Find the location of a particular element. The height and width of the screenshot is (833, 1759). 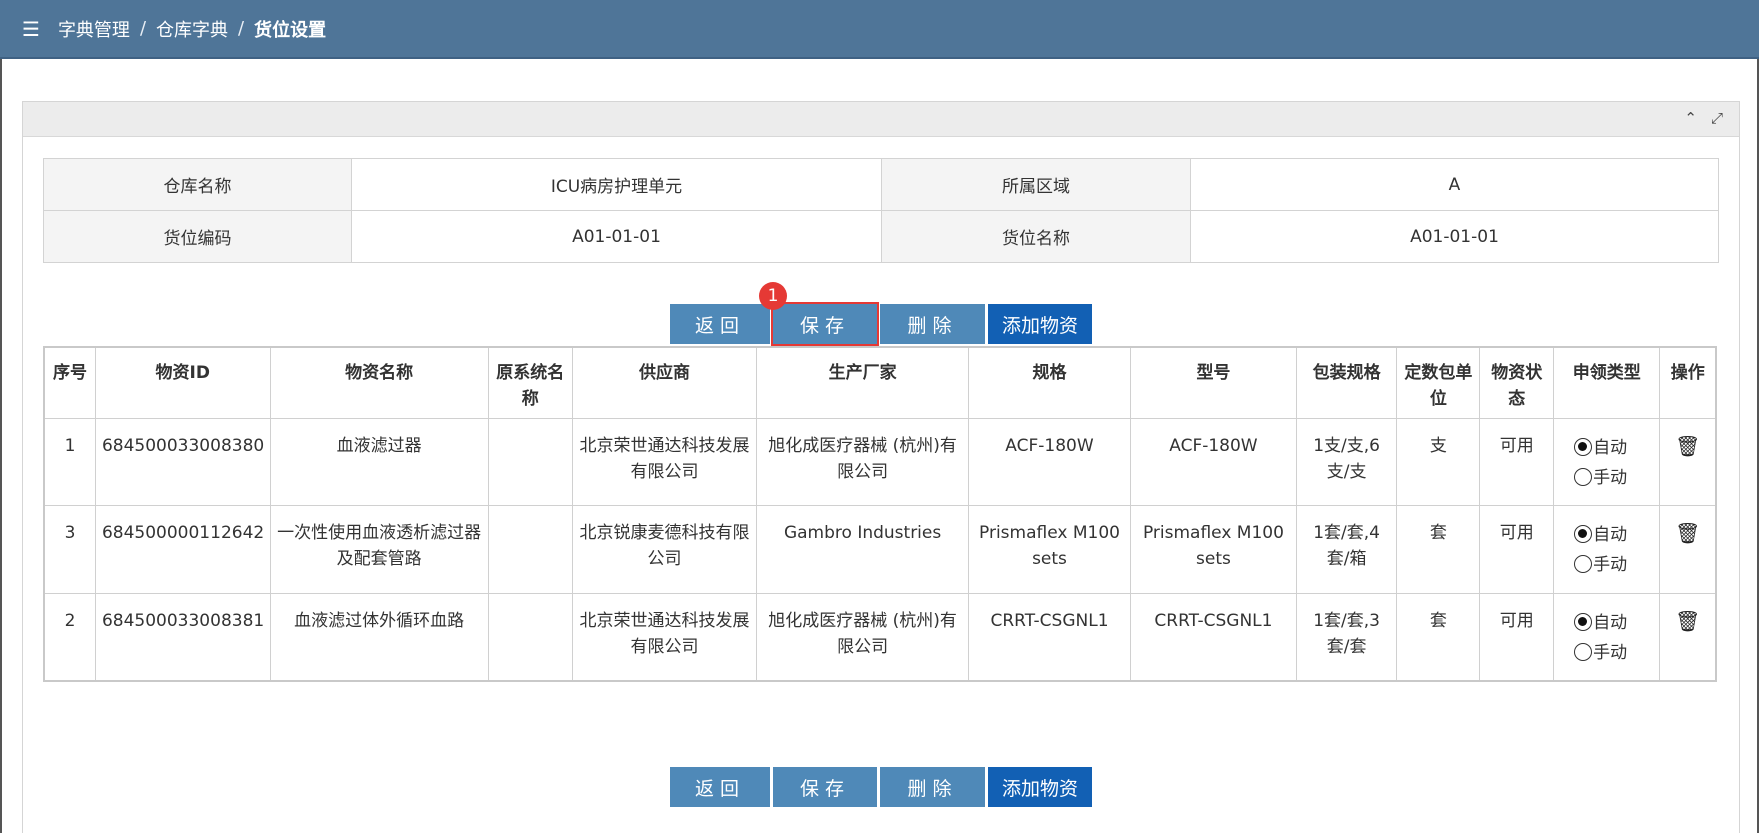

collapse-icon: ⌃ is located at coordinates (1690, 118).